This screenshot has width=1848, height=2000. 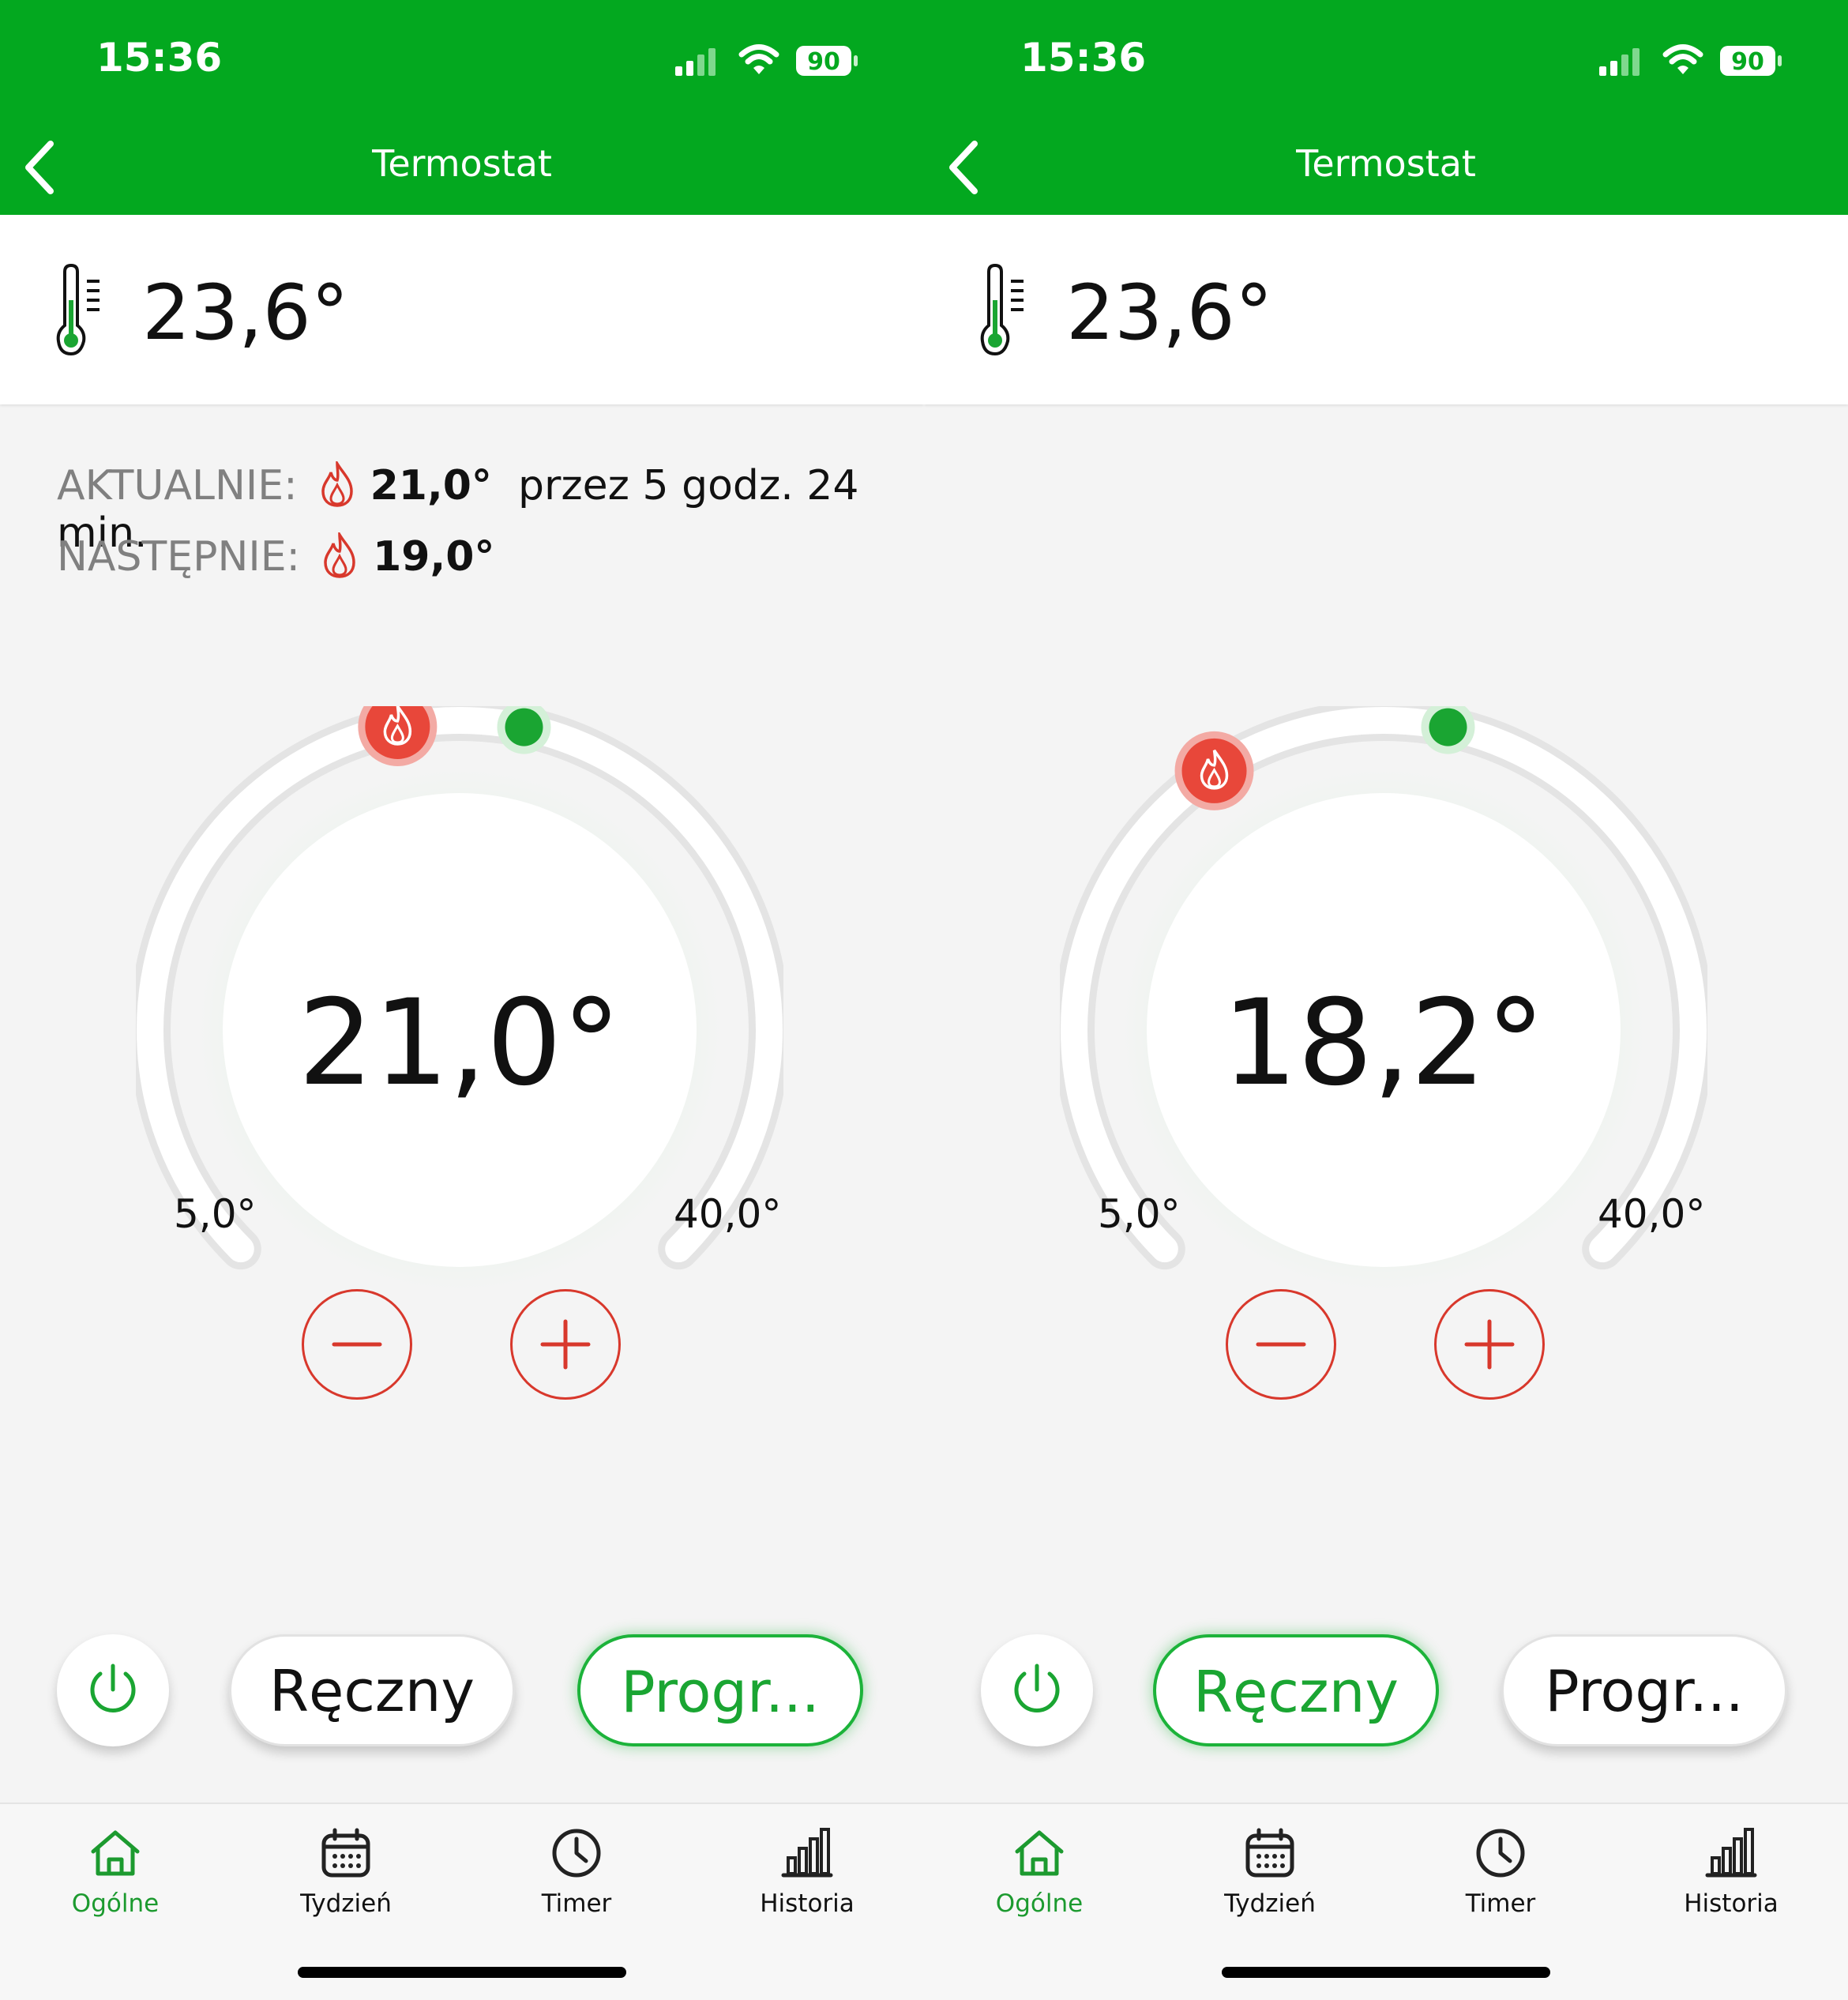 I want to click on temperature-dial: 18,2°, so click(x=1383, y=1030).